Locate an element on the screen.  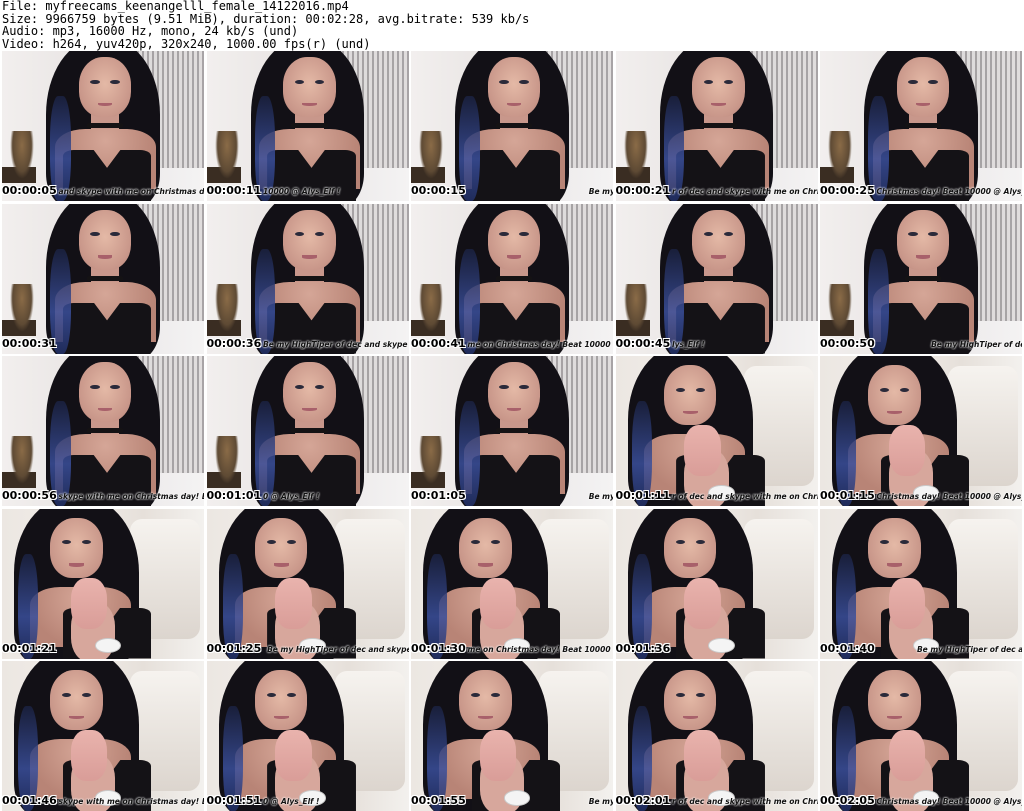
ticker-text: Be my HighTiper of dec and skype with is located at coordinates (335, 344).